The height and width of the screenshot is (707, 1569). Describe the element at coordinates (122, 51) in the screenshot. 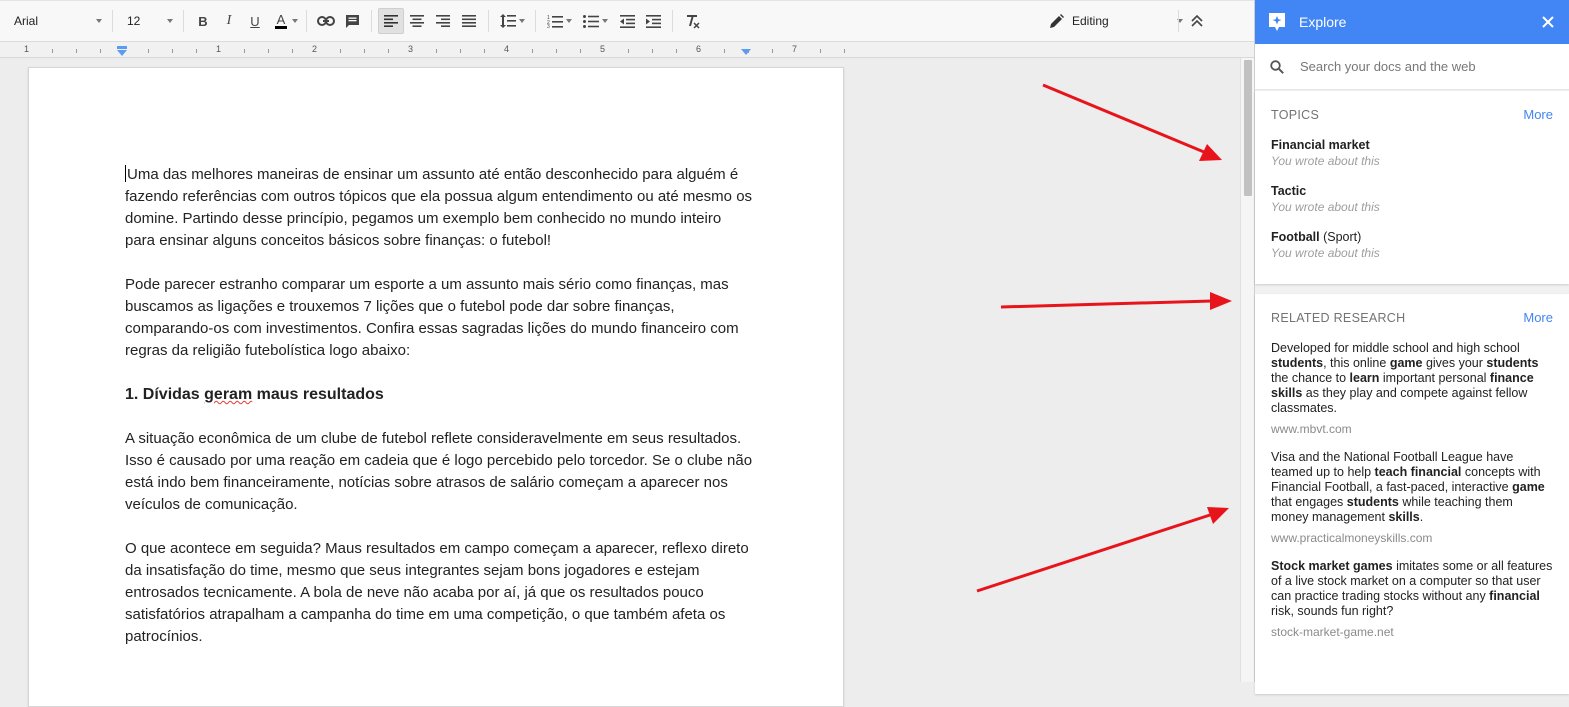

I see `left-indent-marker` at that location.